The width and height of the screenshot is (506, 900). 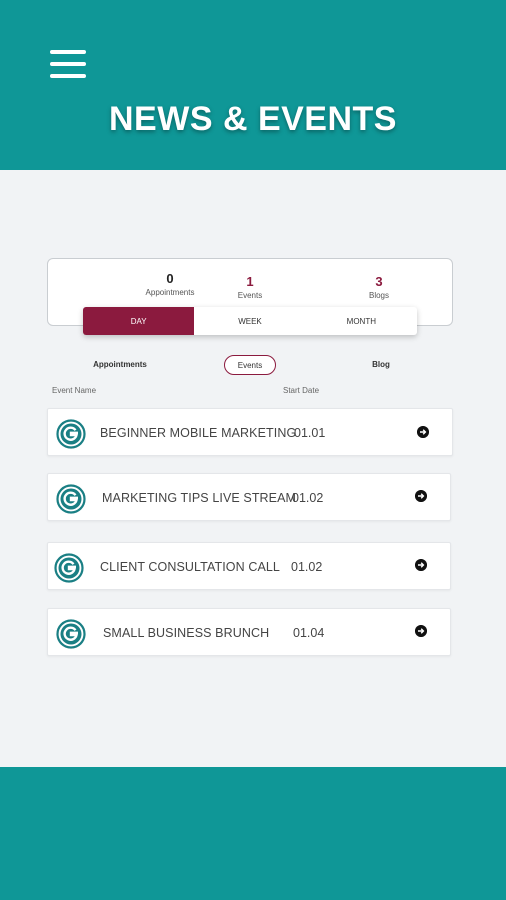 I want to click on stat-label: Events, so click(x=250, y=295).